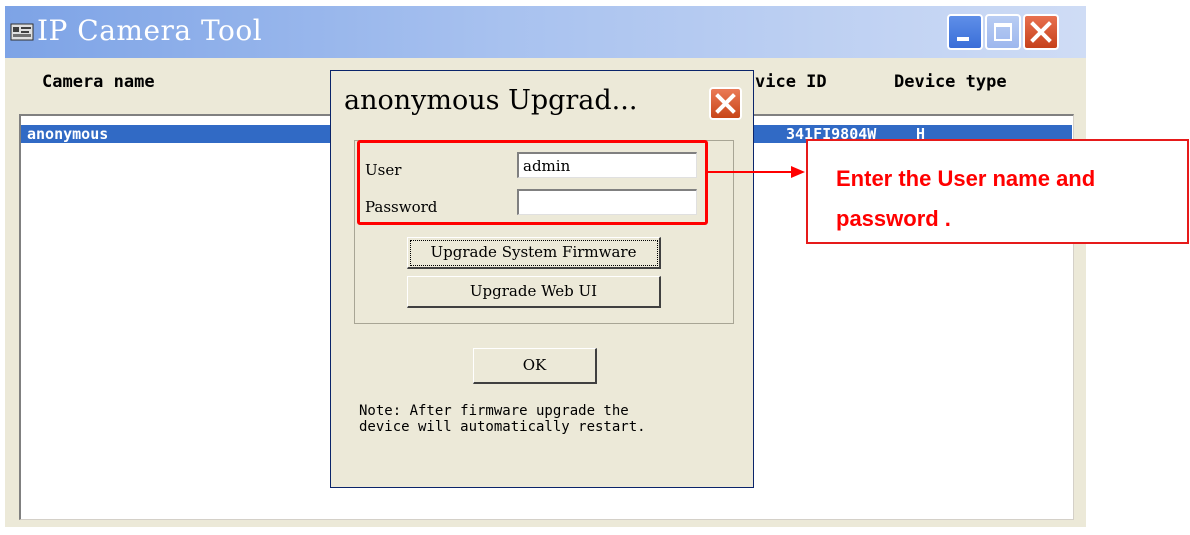 The height and width of the screenshot is (535, 1190). What do you see at coordinates (791, 82) in the screenshot?
I see `column-header-device-id: vice ID` at bounding box center [791, 82].